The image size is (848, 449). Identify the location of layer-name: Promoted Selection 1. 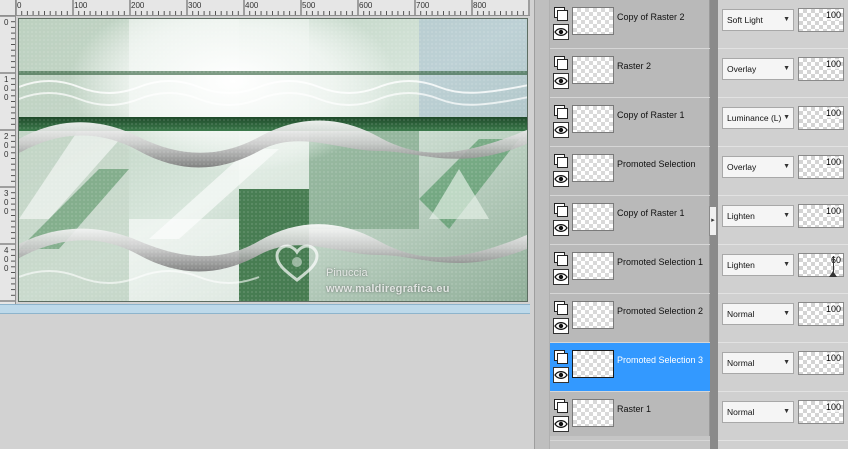
(660, 262).